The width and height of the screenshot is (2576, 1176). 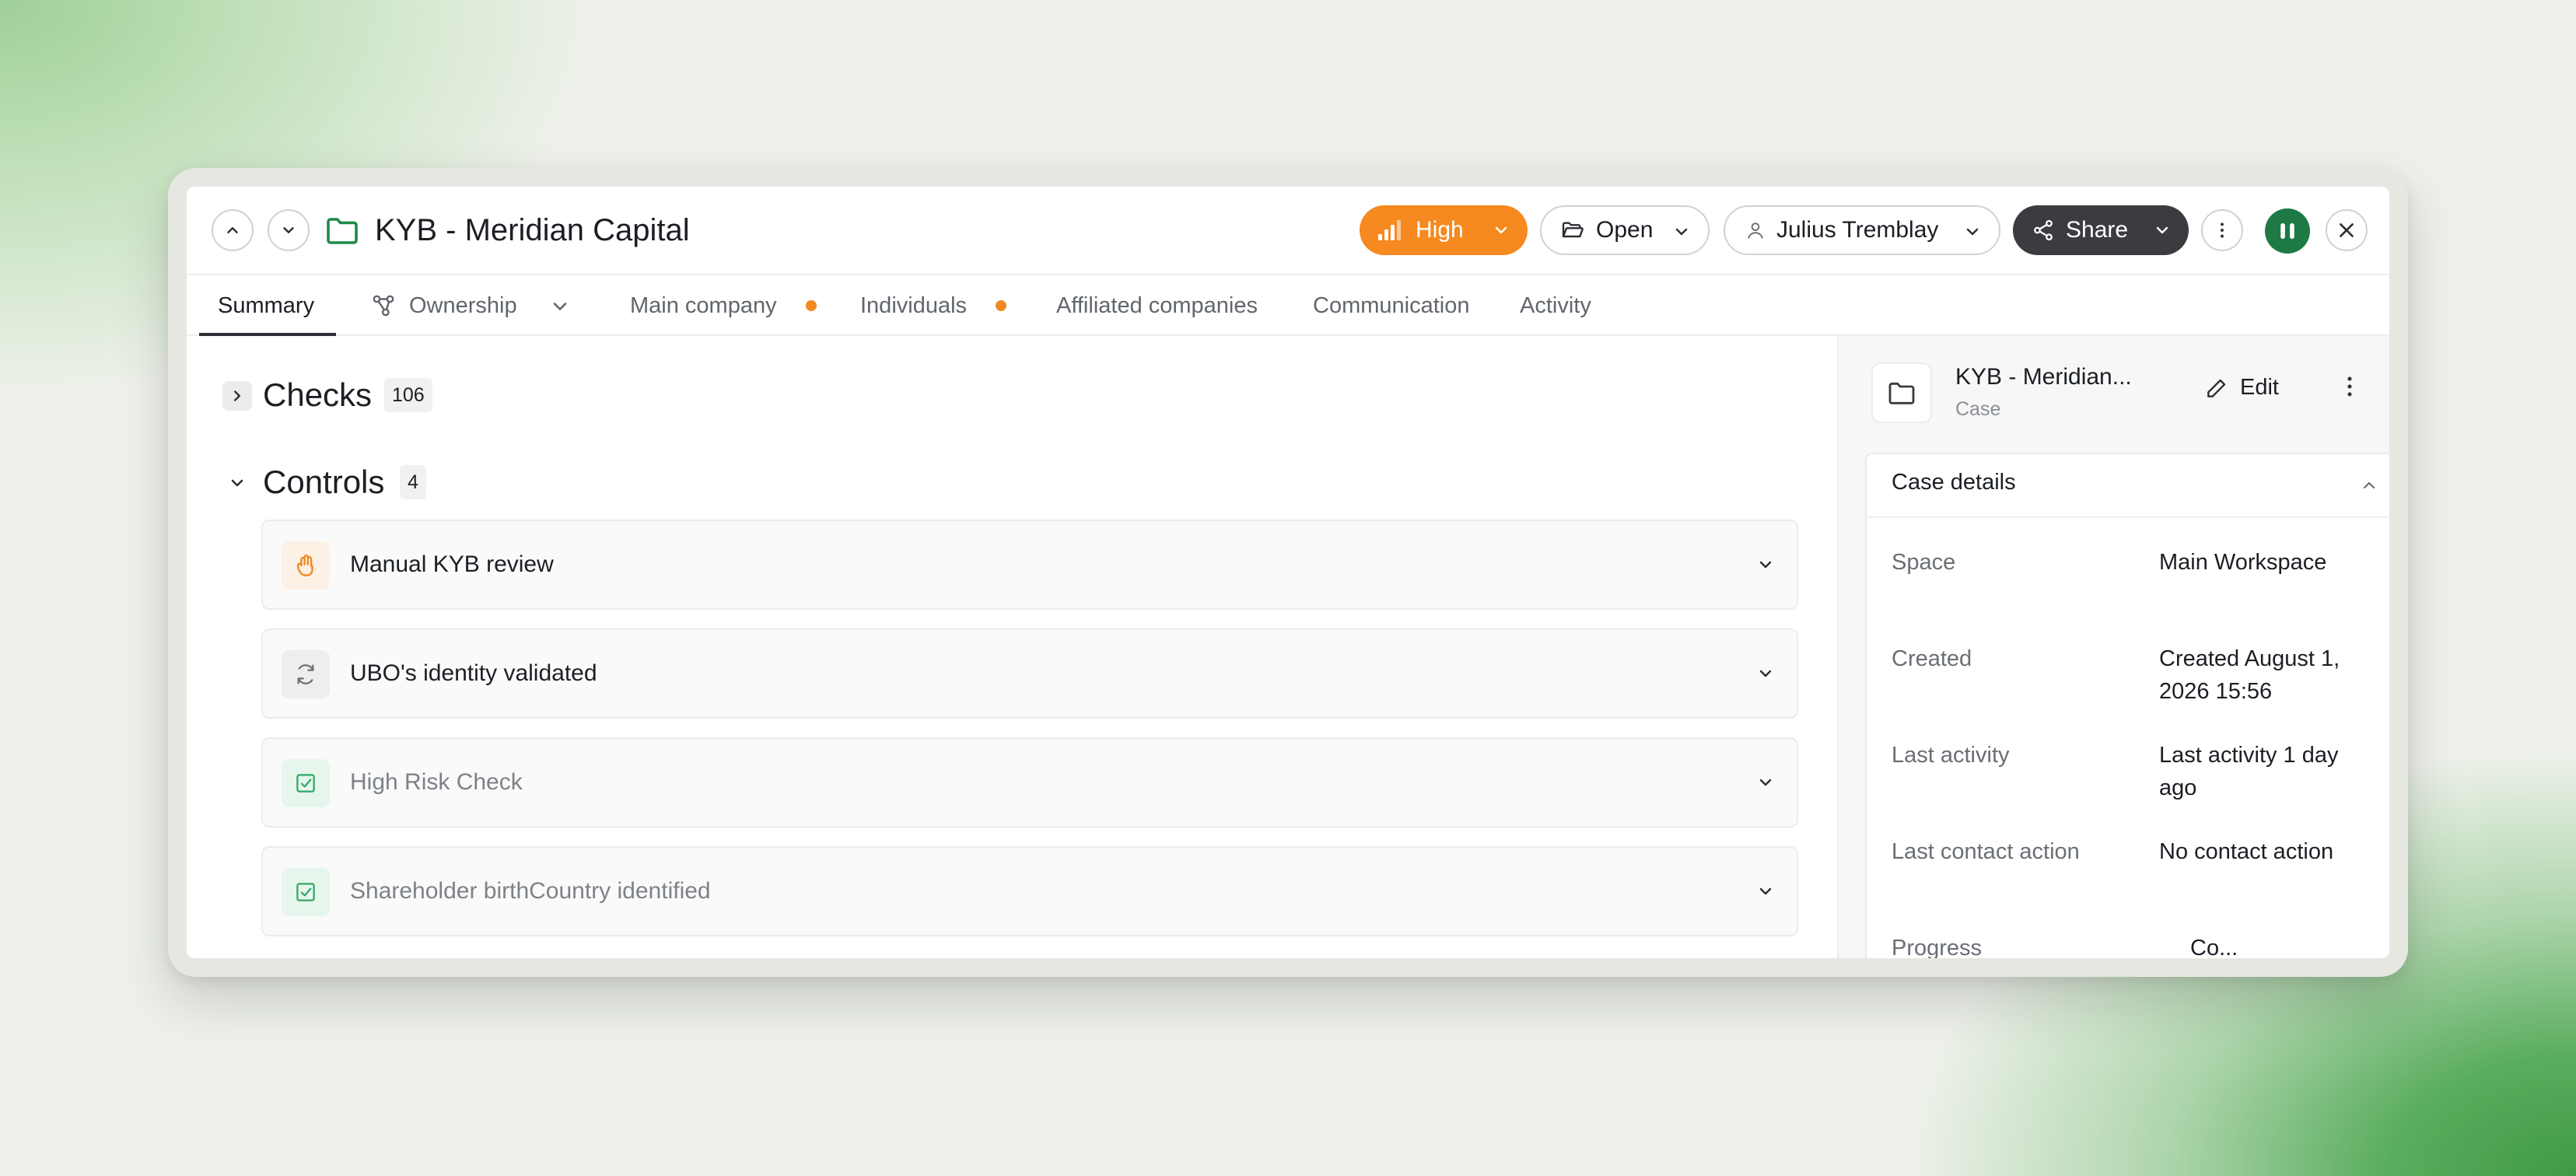 What do you see at coordinates (2247, 852) in the screenshot?
I see `detail-value-last-contact: No contact action` at bounding box center [2247, 852].